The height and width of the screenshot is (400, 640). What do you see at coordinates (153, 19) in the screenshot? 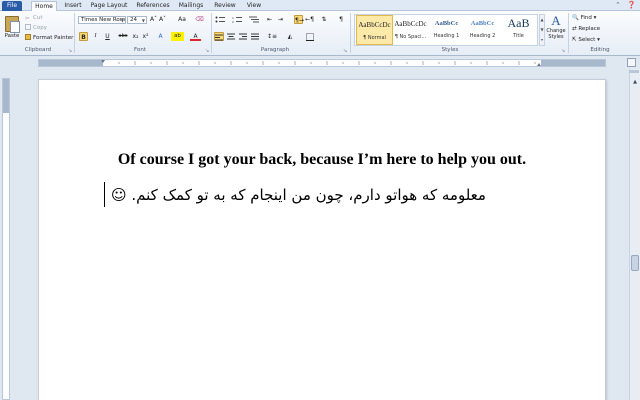
I see `grow-font-button: Aˆ` at bounding box center [153, 19].